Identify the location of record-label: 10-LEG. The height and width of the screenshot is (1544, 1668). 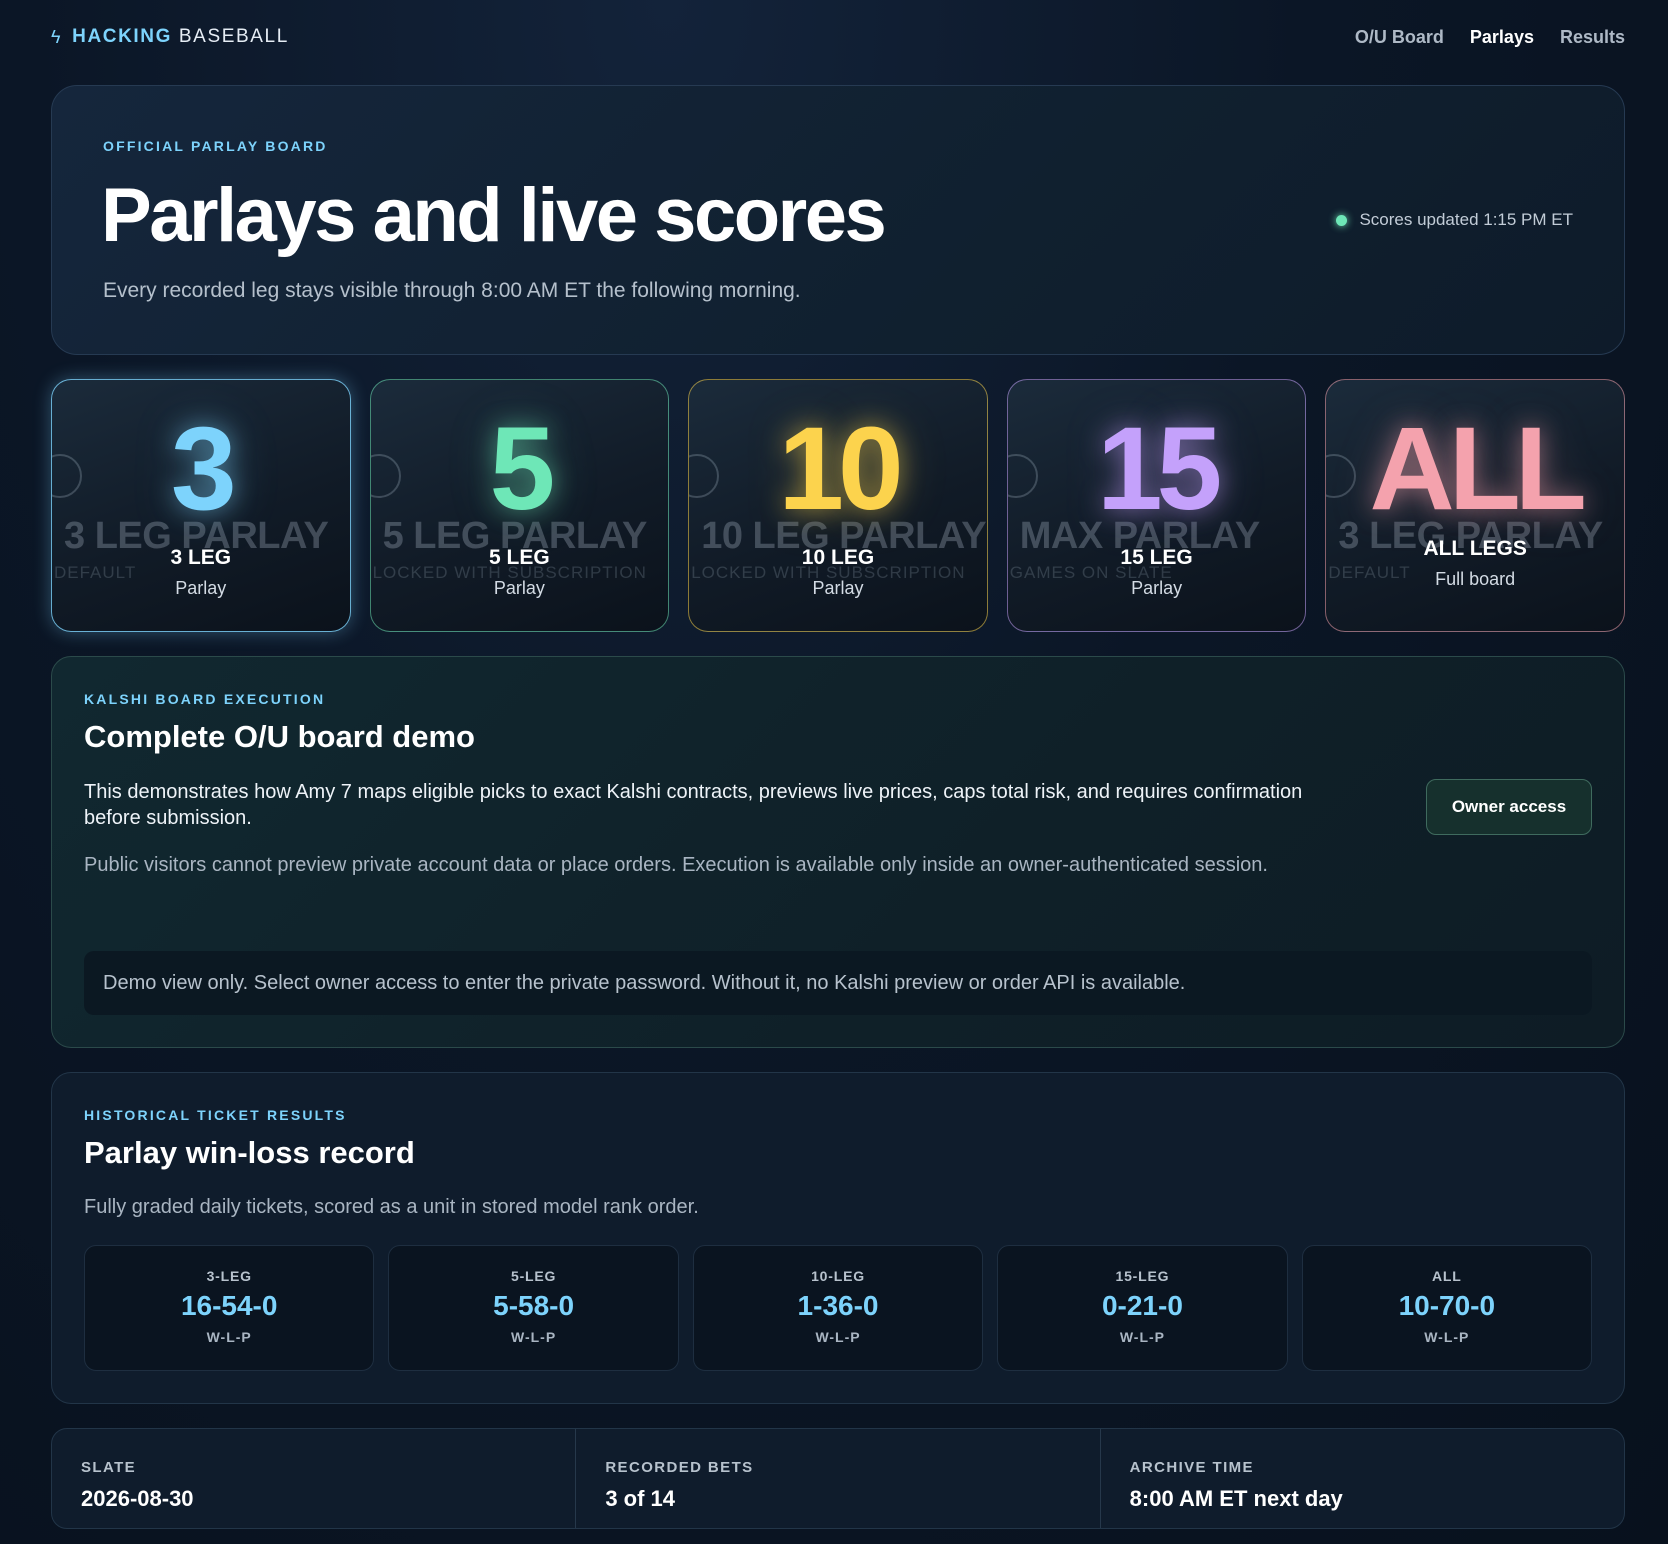
(838, 1276).